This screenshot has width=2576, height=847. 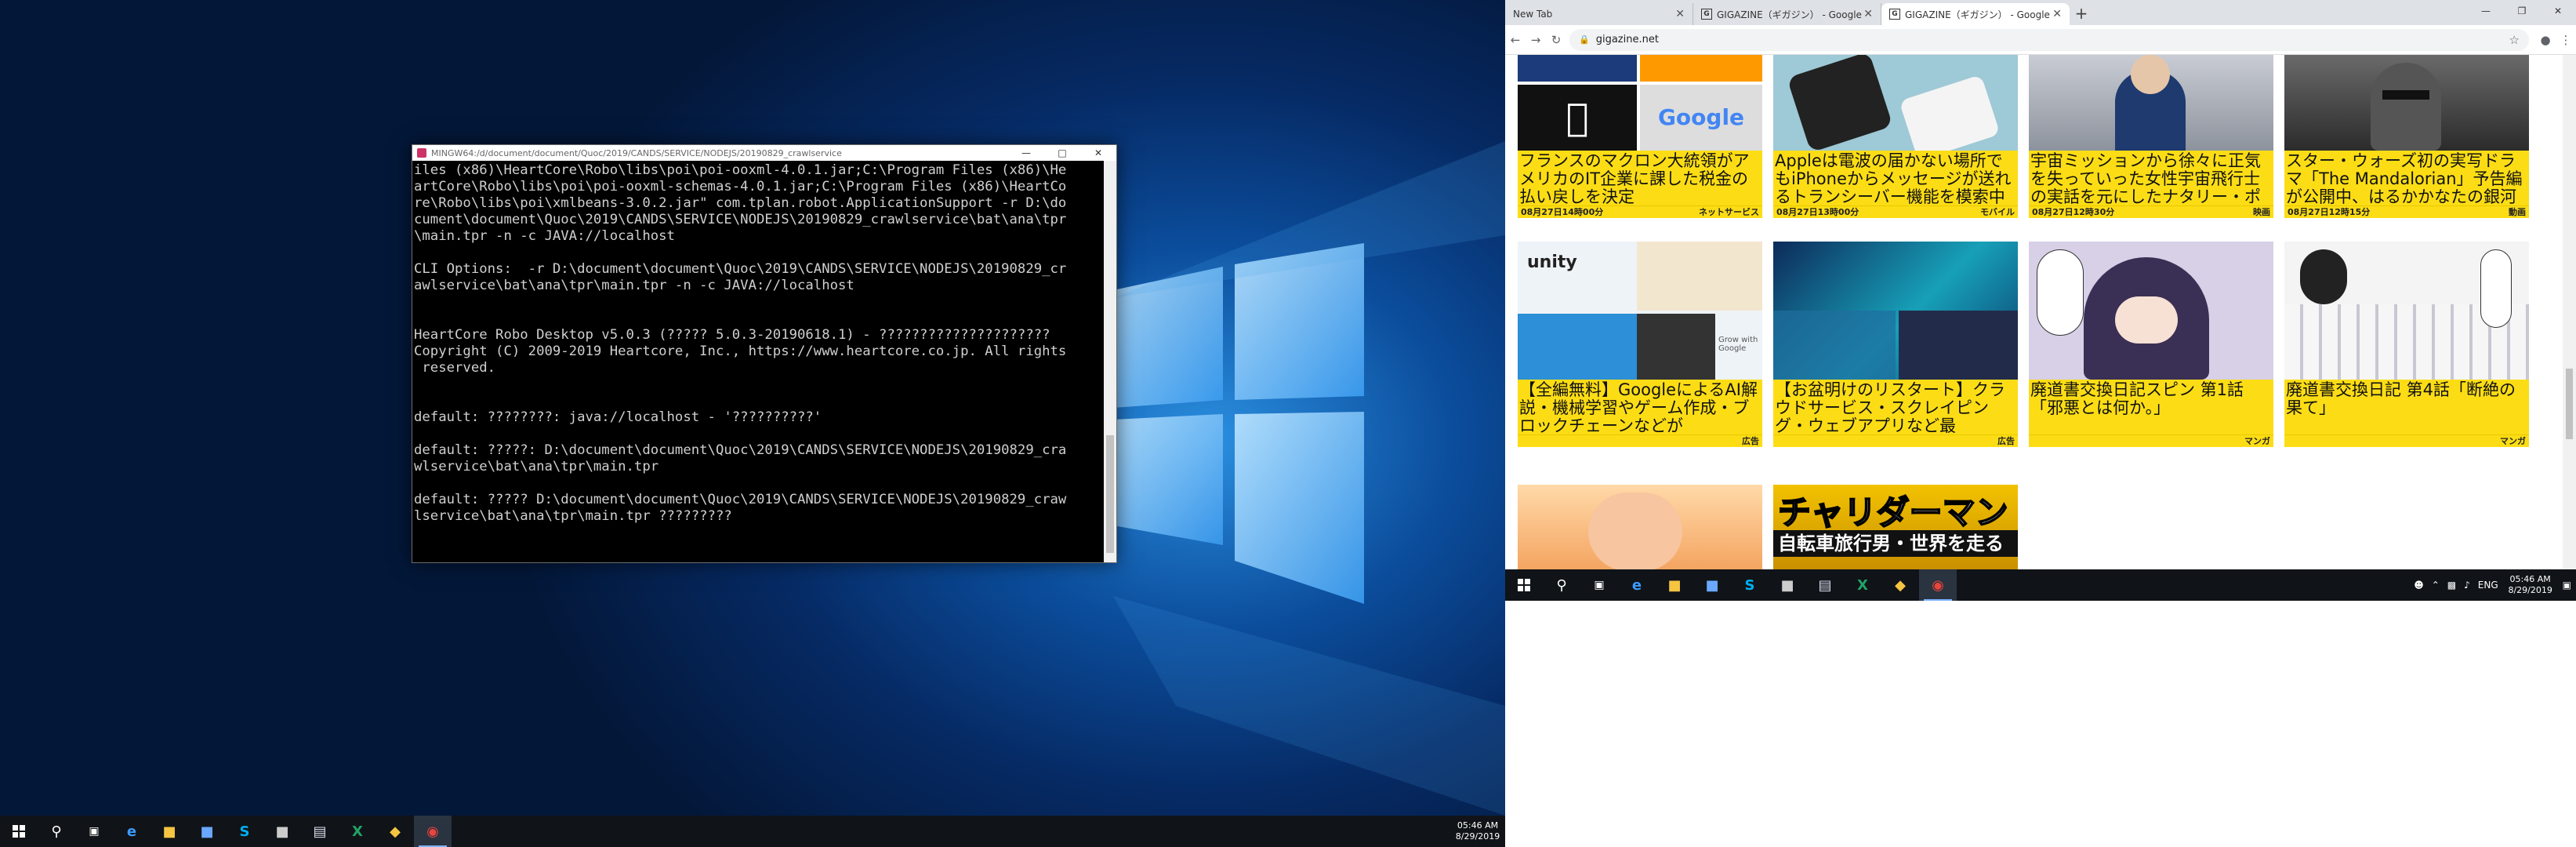 What do you see at coordinates (1787, 14) in the screenshot?
I see `tab-gigazine-1: G GIGAZINE（ギガジン） - Google ... ✕` at bounding box center [1787, 14].